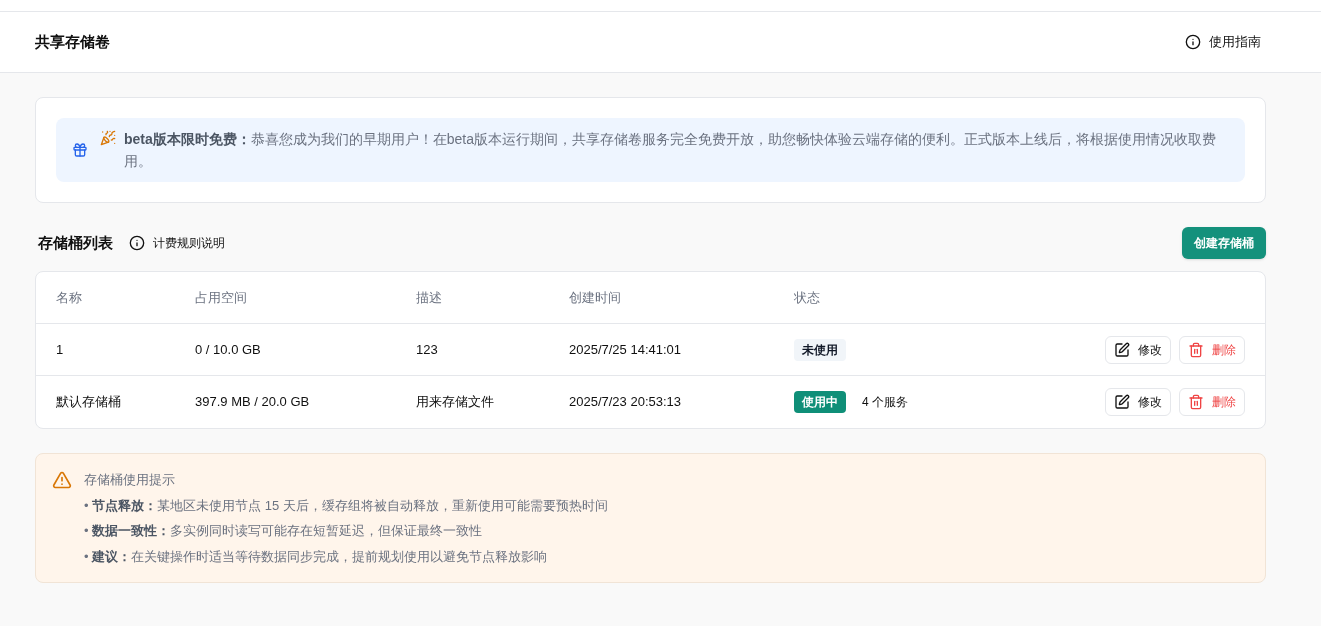  What do you see at coordinates (221, 297) in the screenshot?
I see `column-header: 占用空间` at bounding box center [221, 297].